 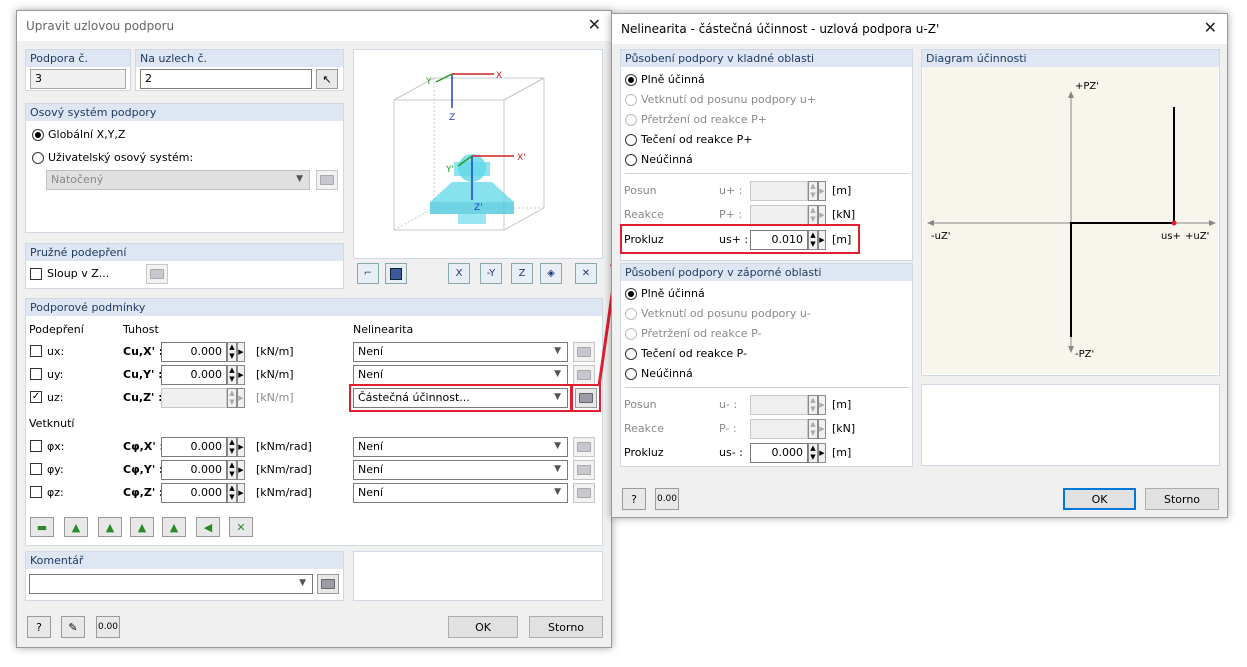 What do you see at coordinates (779, 191) in the screenshot?
I see `pos-posun-input` at bounding box center [779, 191].